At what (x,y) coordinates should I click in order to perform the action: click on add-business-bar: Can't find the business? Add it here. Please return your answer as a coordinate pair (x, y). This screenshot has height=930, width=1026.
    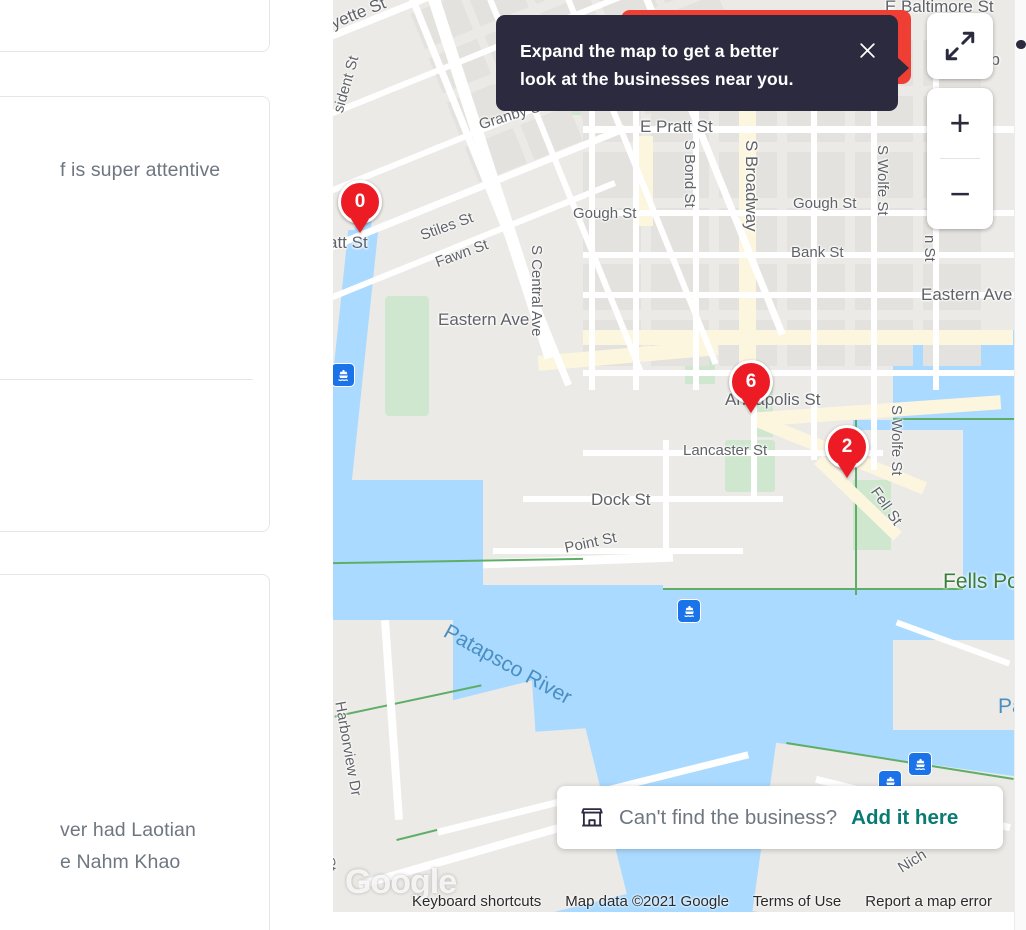
    Looking at the image, I should click on (780, 817).